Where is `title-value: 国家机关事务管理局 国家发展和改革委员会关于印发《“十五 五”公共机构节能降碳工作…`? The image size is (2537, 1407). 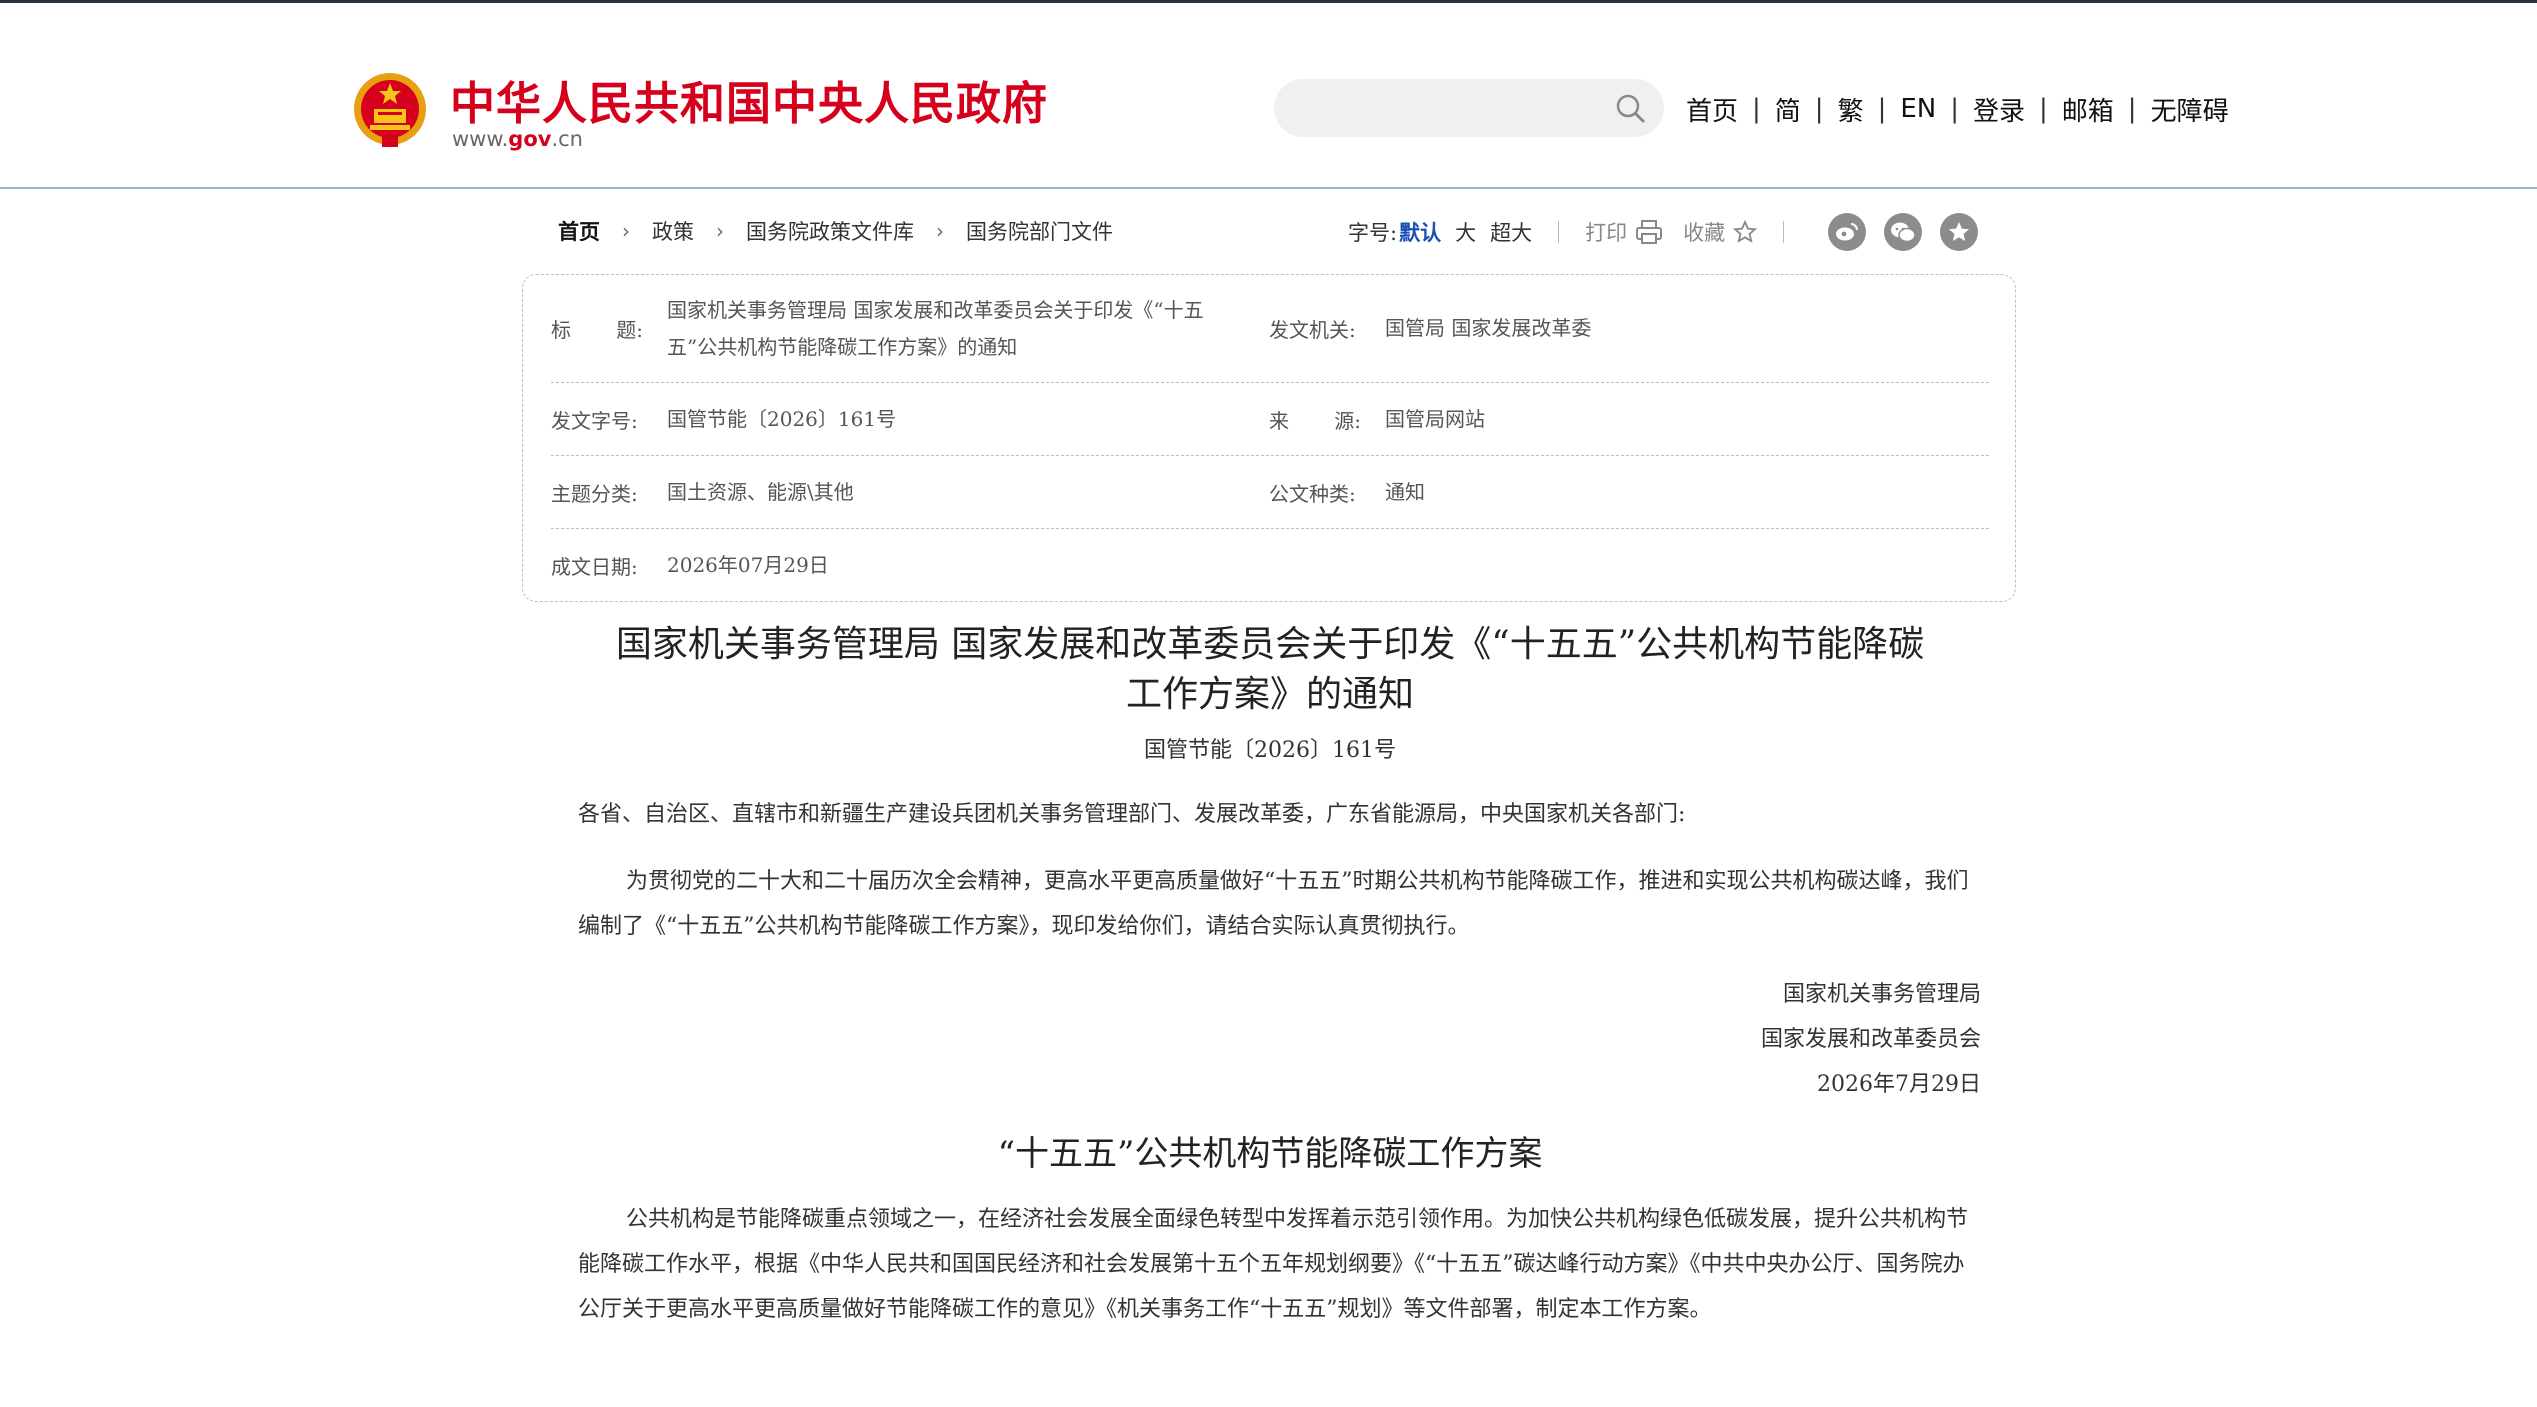
title-value: 国家机关事务管理局 国家发展和改革委员会关于印发《“十五 五”公共机构节能降碳工作… is located at coordinates (982, 329).